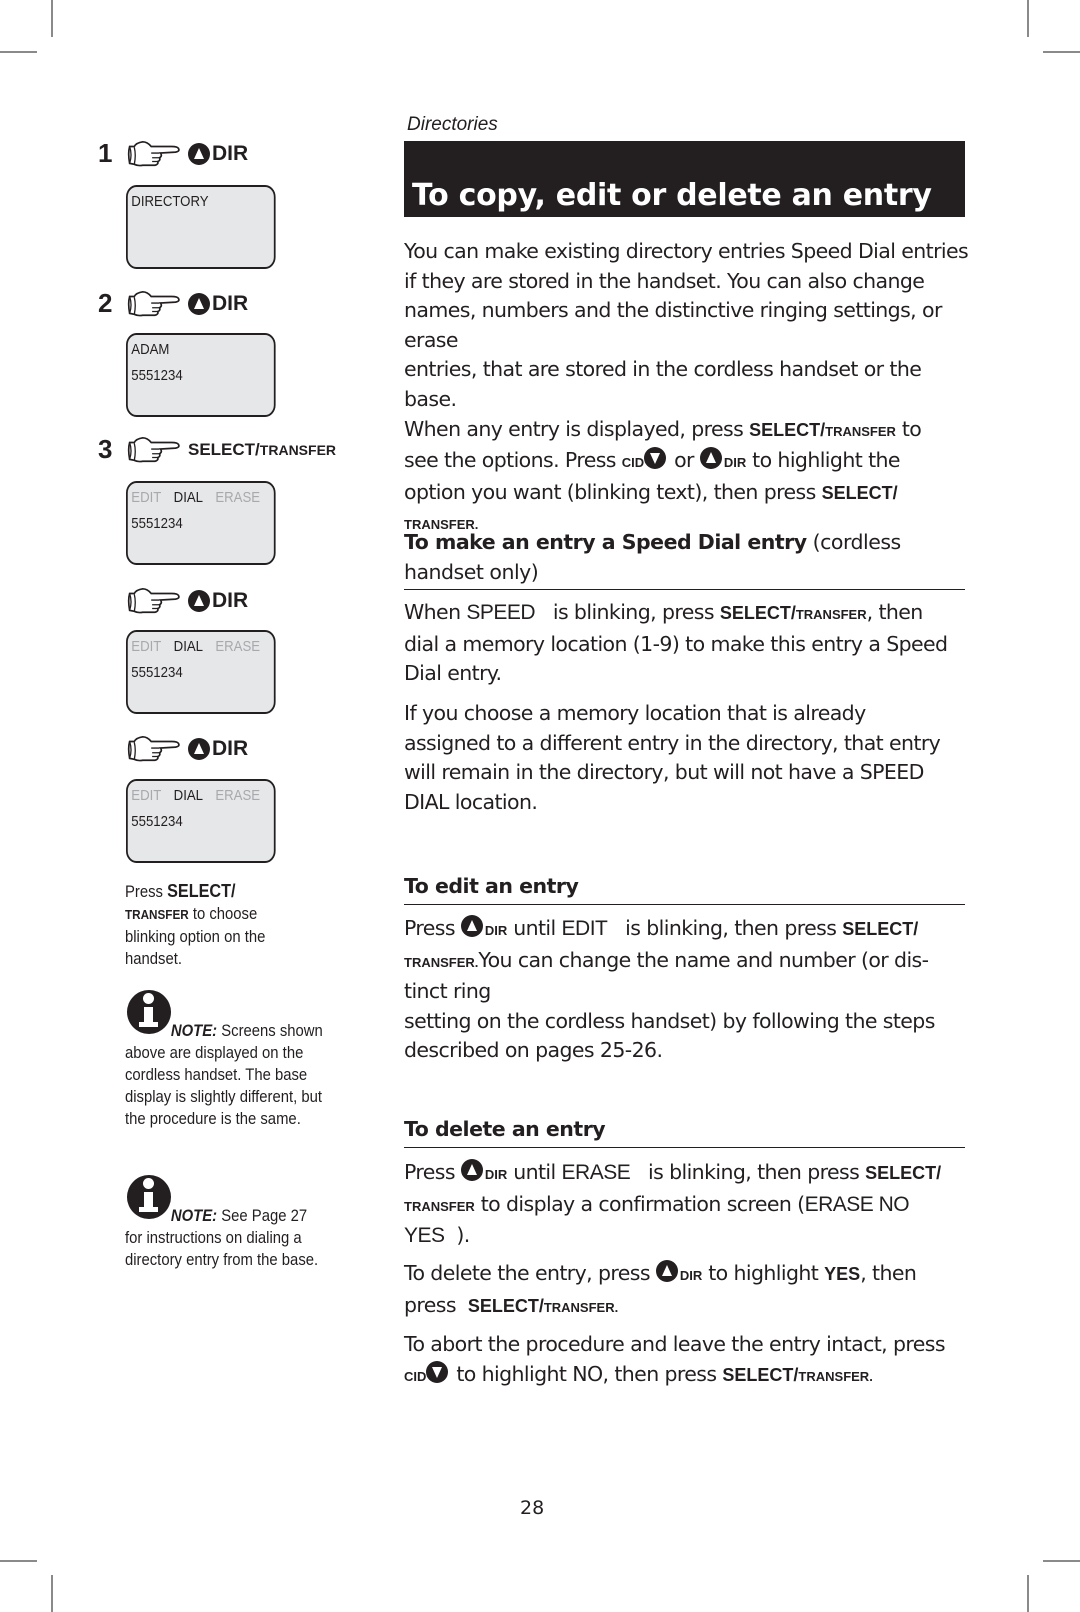 This screenshot has height=1612, width=1080. What do you see at coordinates (262, 449) in the screenshot?
I see `select-transfer-key: SELECT/TRANSFER` at bounding box center [262, 449].